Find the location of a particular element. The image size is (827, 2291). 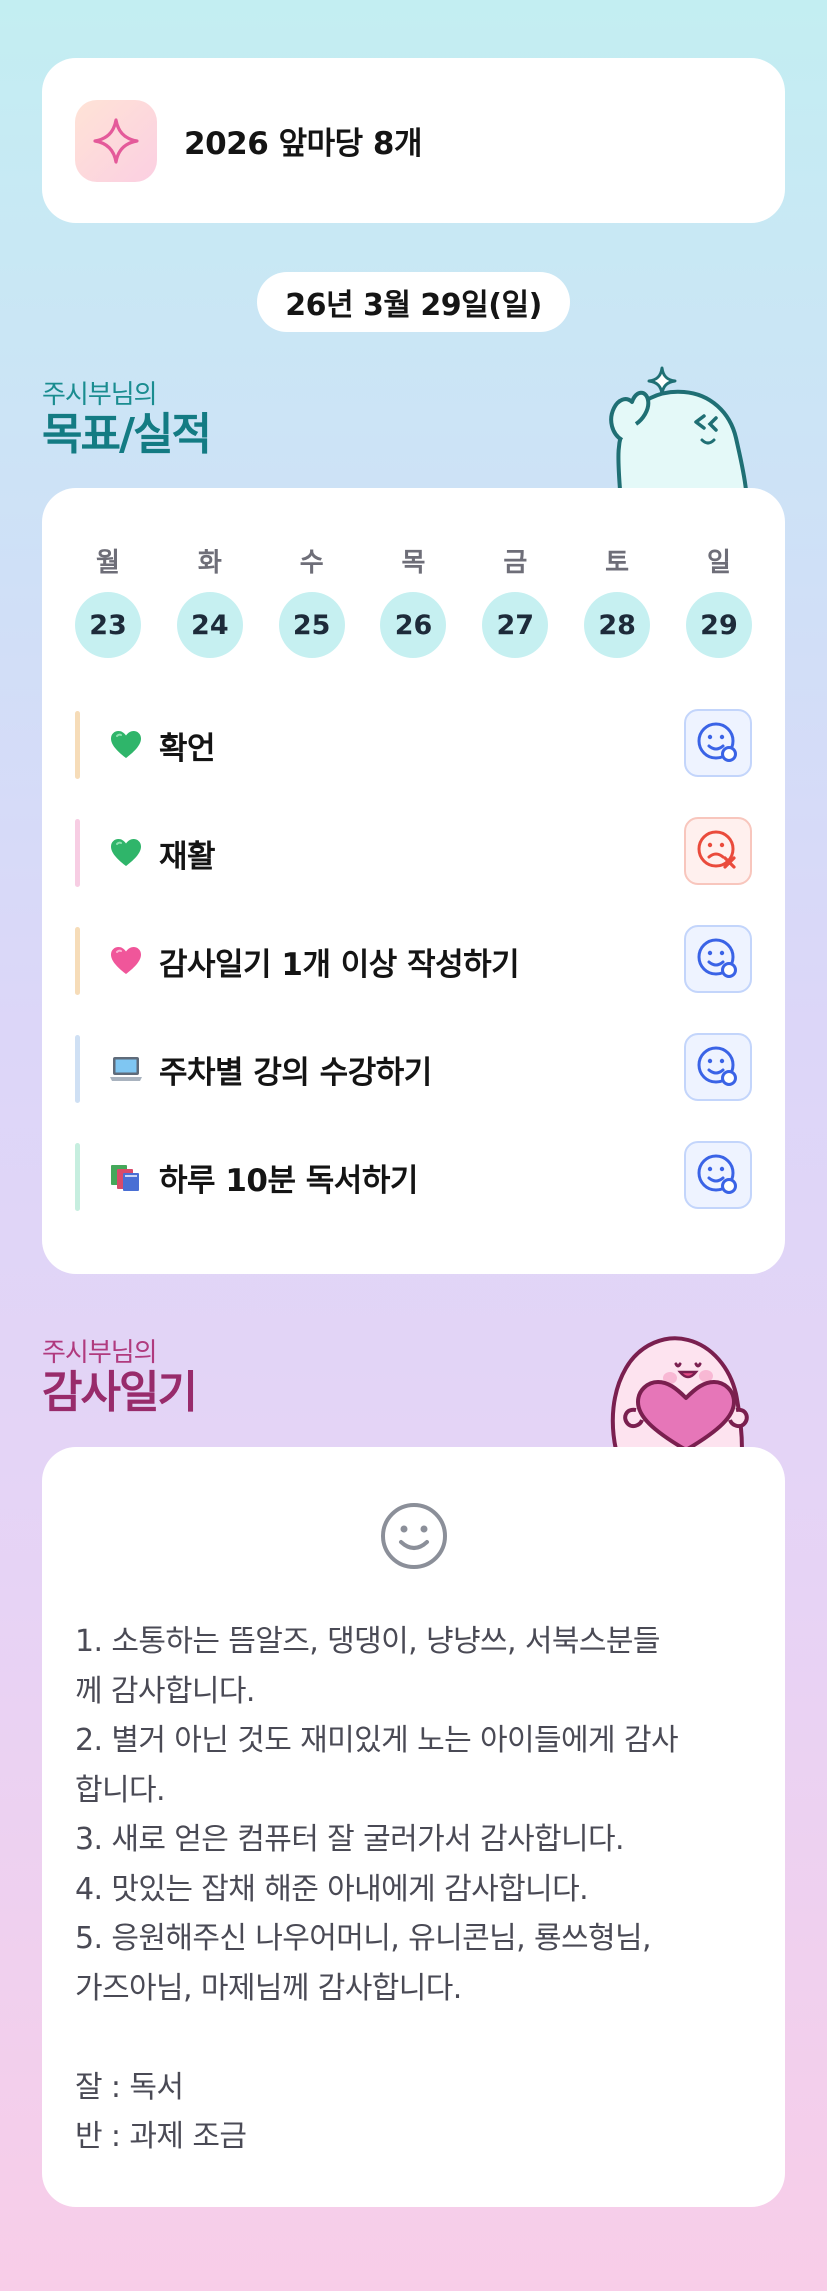

day-fri: 금 27 is located at coordinates (515, 600).